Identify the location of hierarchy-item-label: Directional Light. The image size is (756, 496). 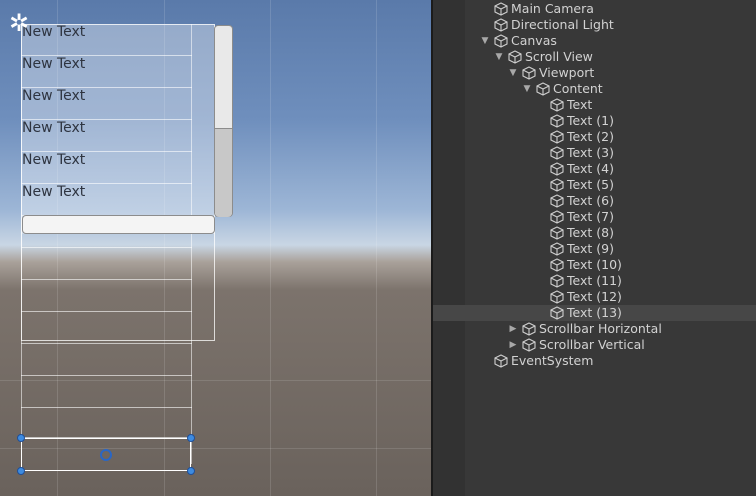
(562, 24).